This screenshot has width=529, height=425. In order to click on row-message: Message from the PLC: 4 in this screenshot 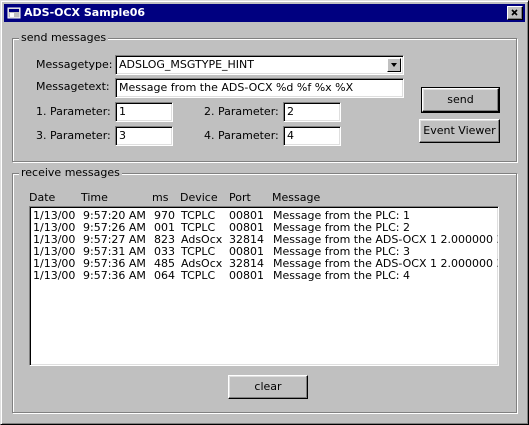, I will do `click(341, 275)`.